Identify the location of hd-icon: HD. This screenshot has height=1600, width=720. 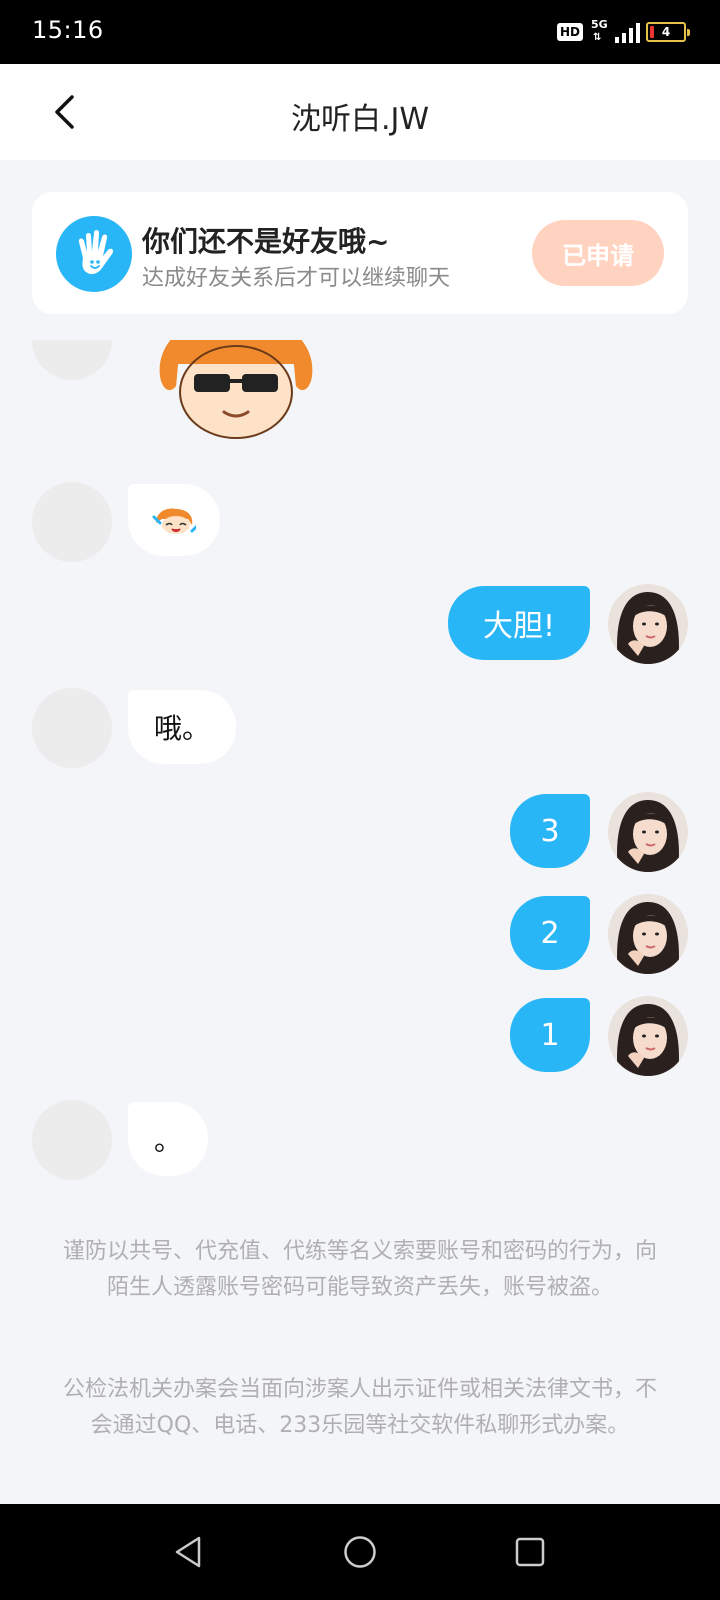
(569, 32).